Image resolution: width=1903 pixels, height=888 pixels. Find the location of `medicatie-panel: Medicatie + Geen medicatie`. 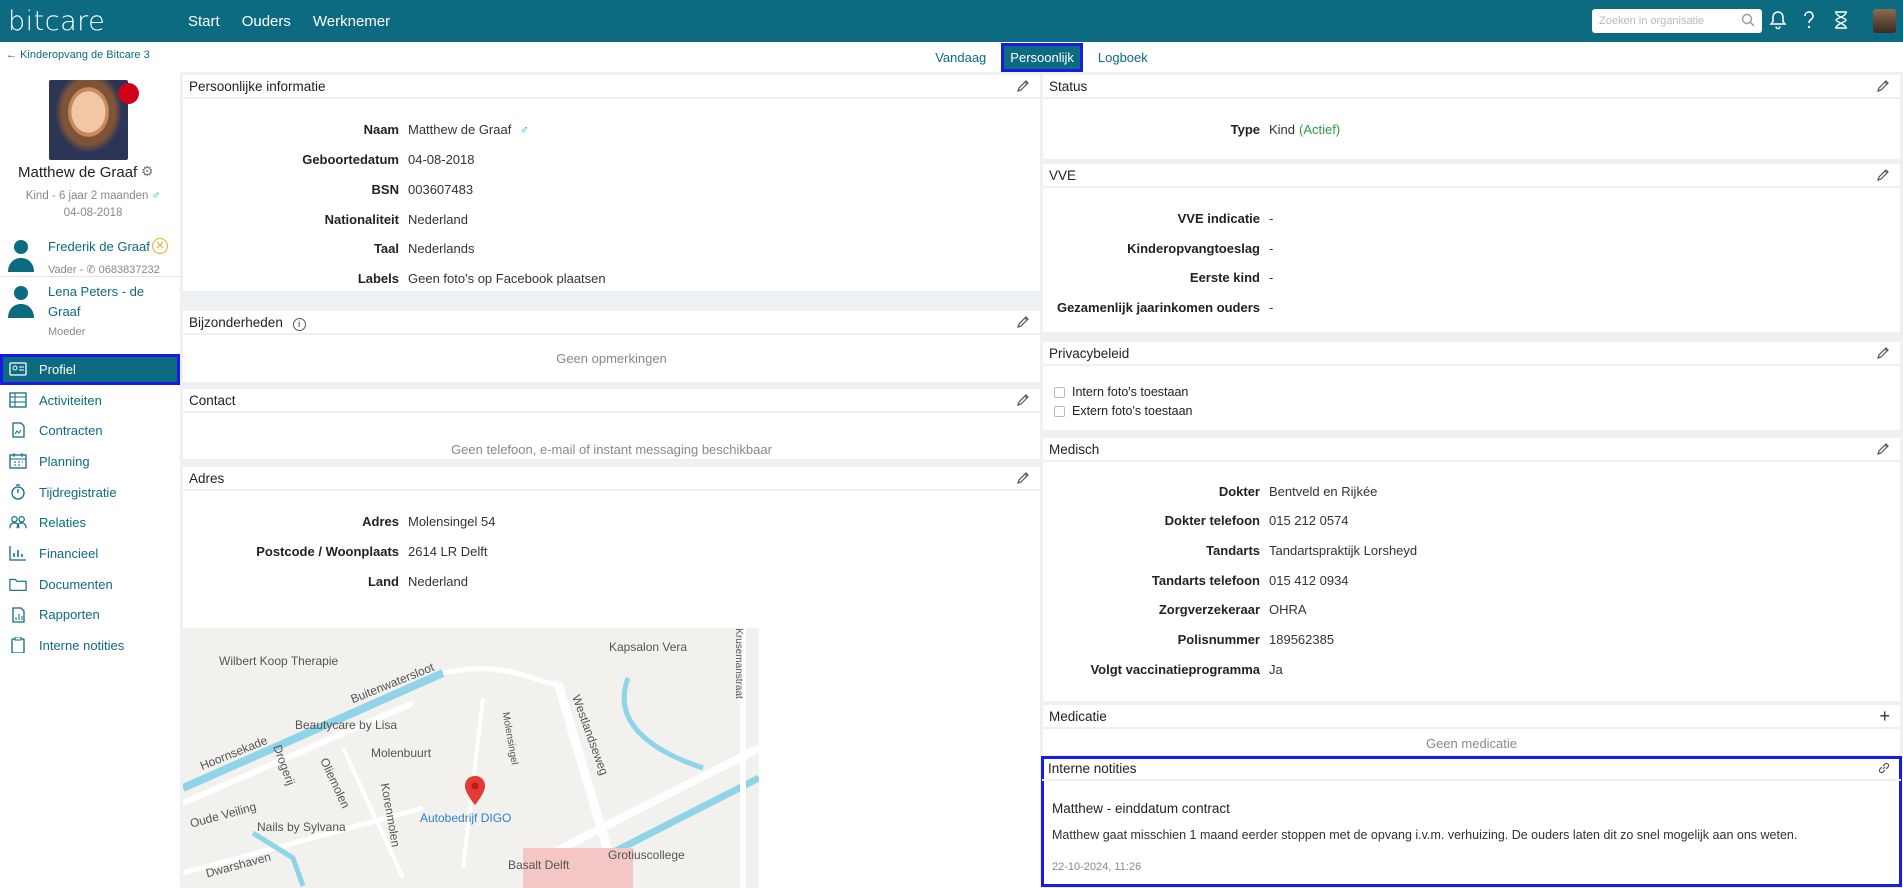

medicatie-panel: Medicatie + Geen medicatie is located at coordinates (1471, 730).